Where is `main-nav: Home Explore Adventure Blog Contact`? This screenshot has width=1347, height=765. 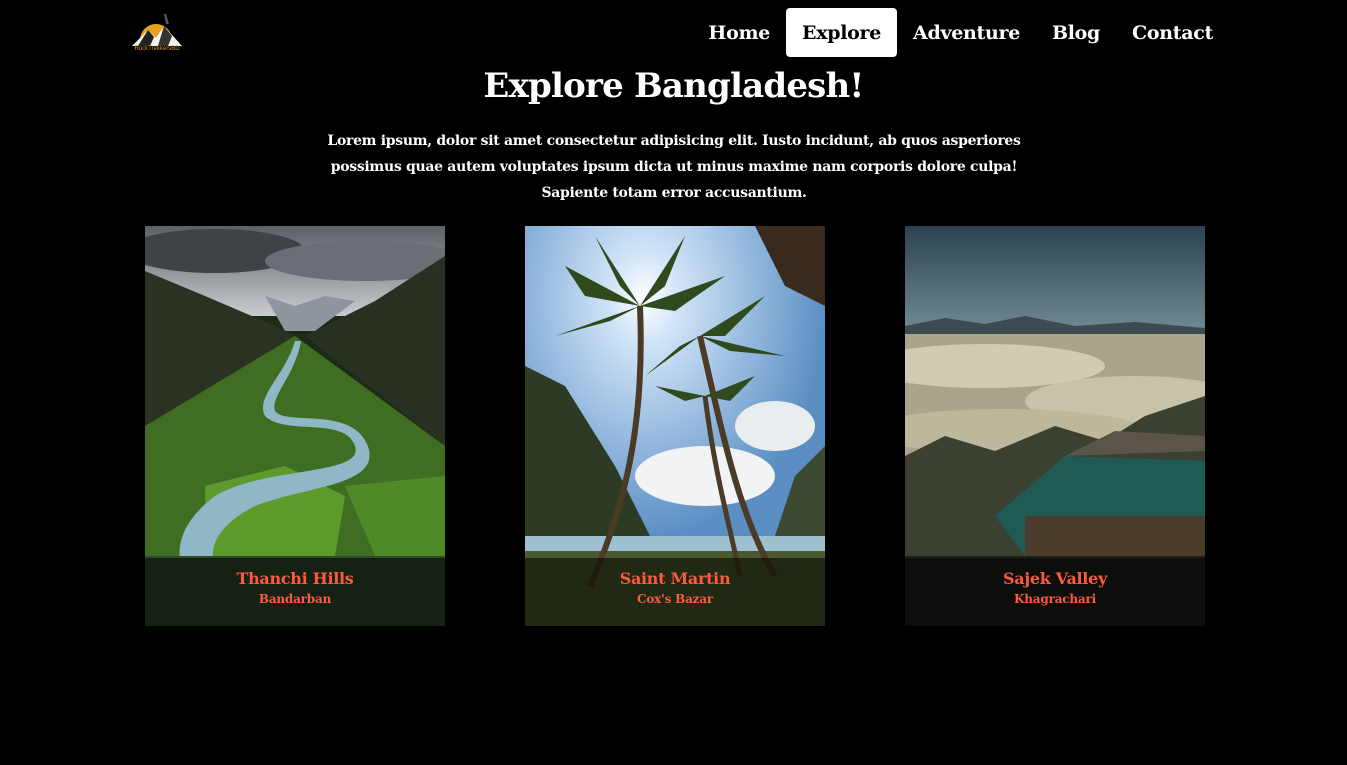
main-nav: Home Explore Adventure Blog Contact is located at coordinates (960, 32).